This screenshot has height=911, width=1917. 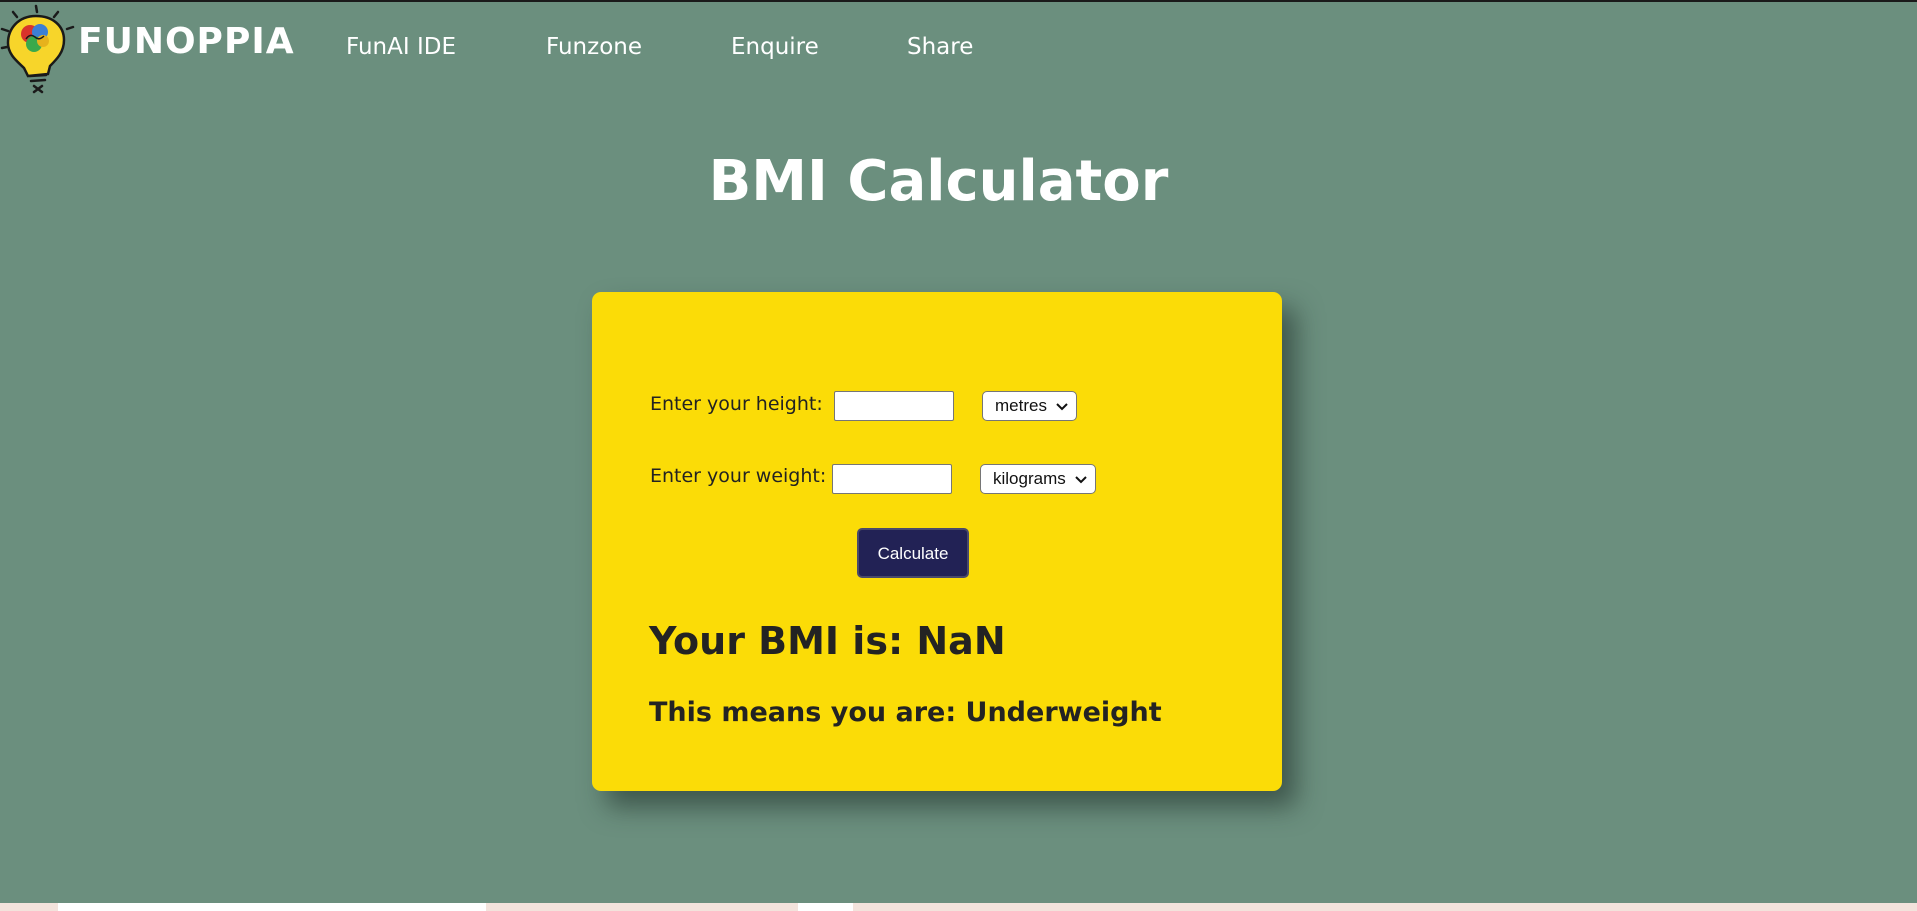 I want to click on brand-logo: FUNOPPIA, so click(x=147, y=49).